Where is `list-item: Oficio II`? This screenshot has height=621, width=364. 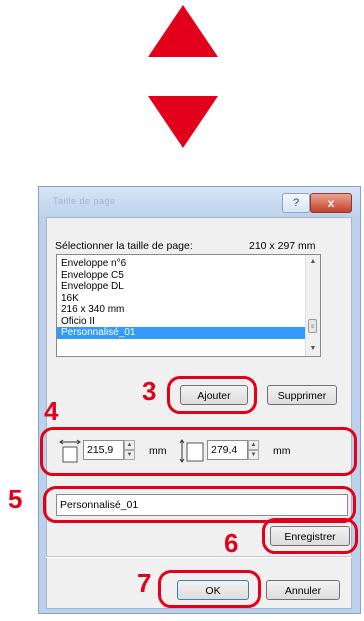 list-item: Oficio II is located at coordinates (188, 322).